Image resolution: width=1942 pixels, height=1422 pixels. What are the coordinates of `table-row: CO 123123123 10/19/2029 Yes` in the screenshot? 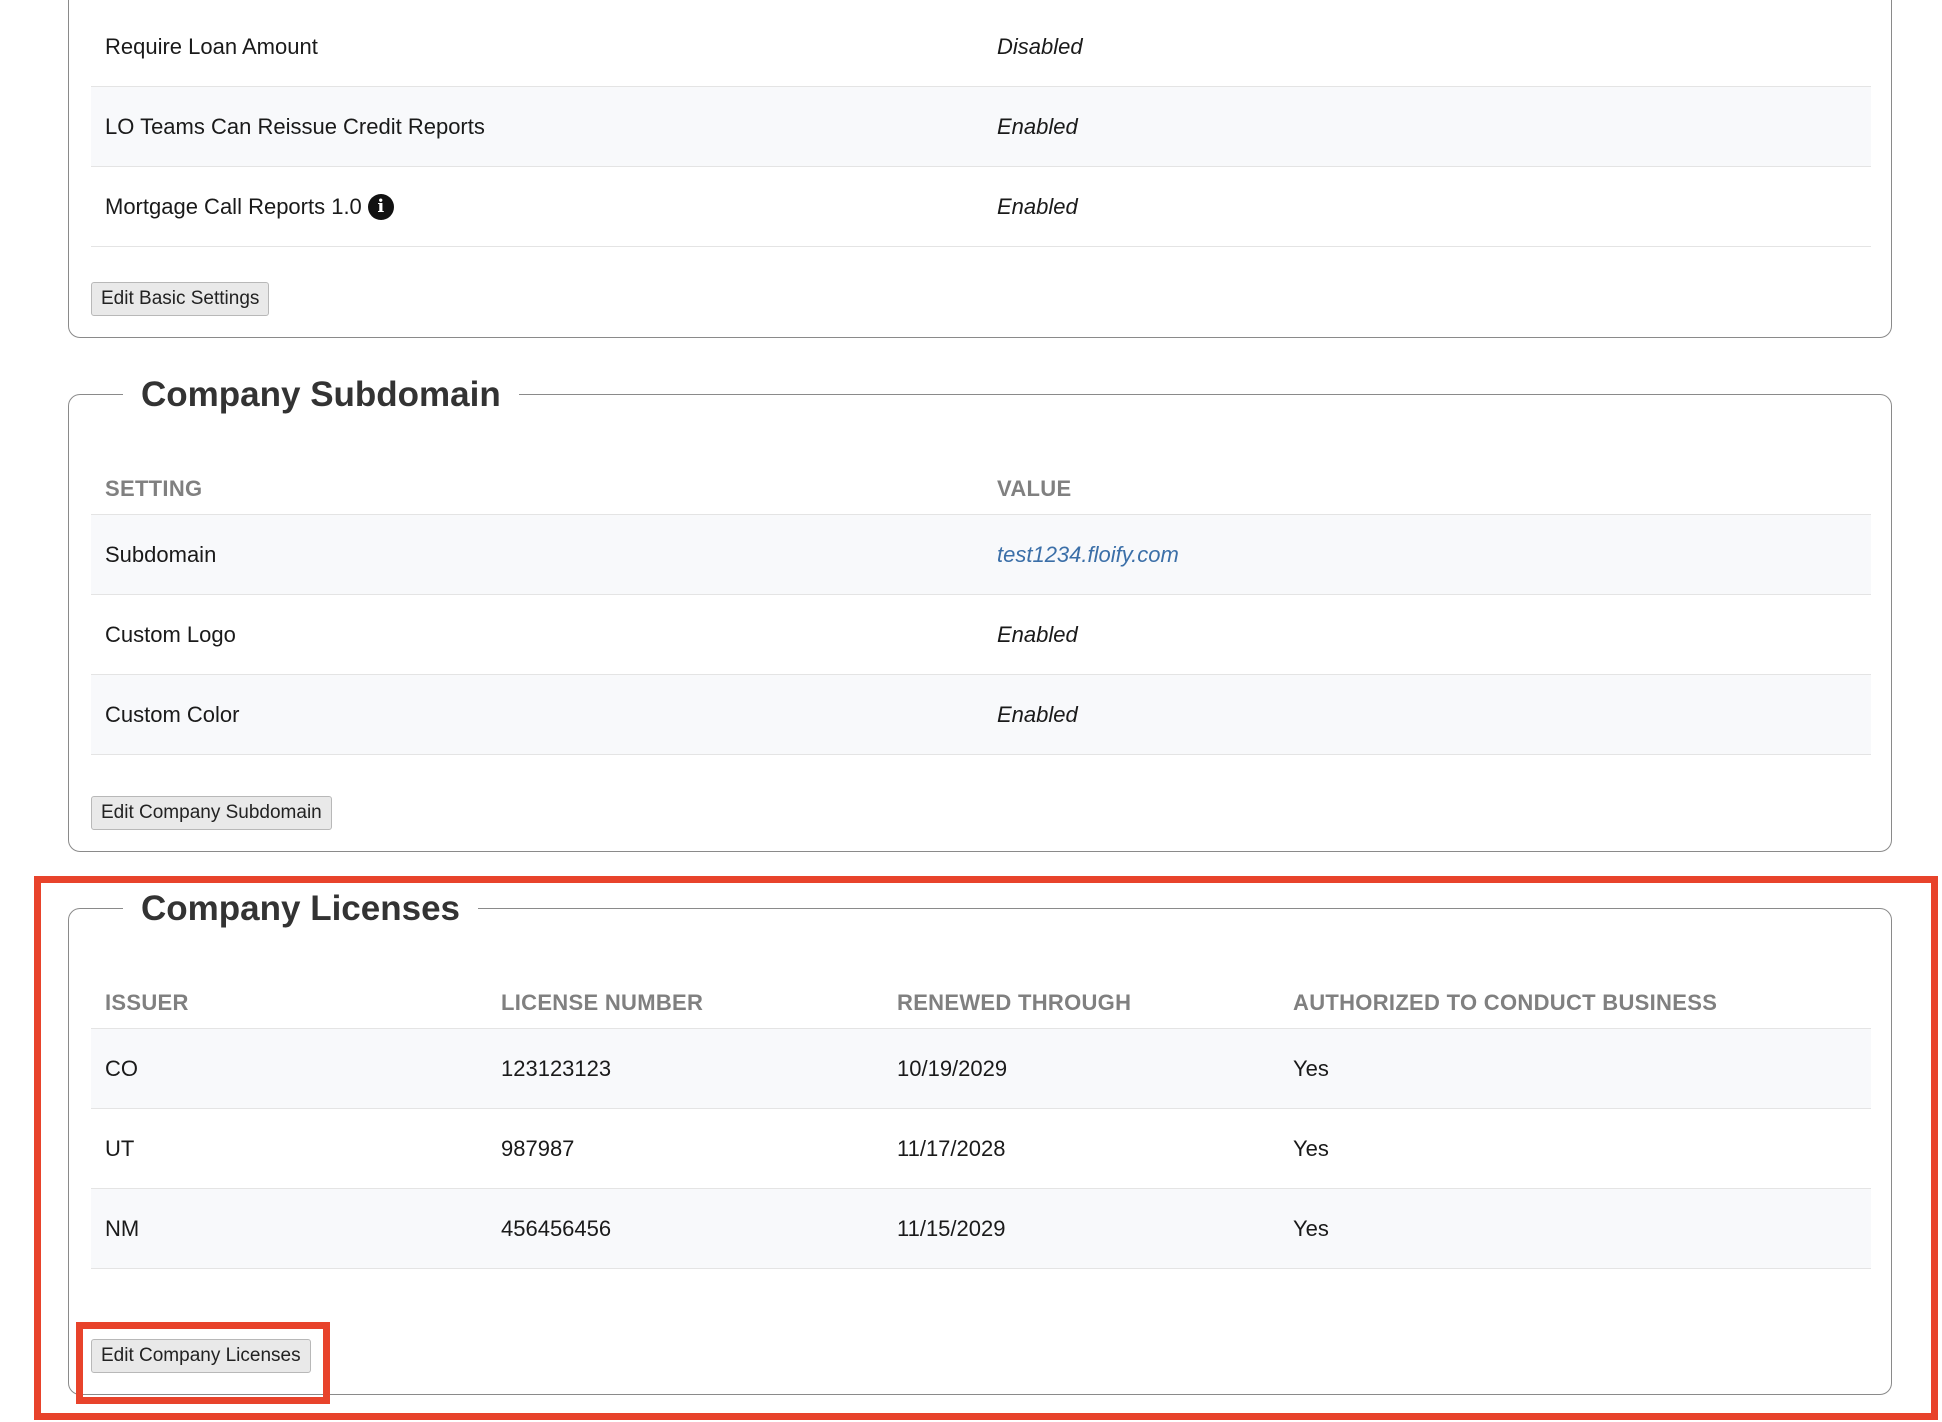 It's located at (981, 1069).